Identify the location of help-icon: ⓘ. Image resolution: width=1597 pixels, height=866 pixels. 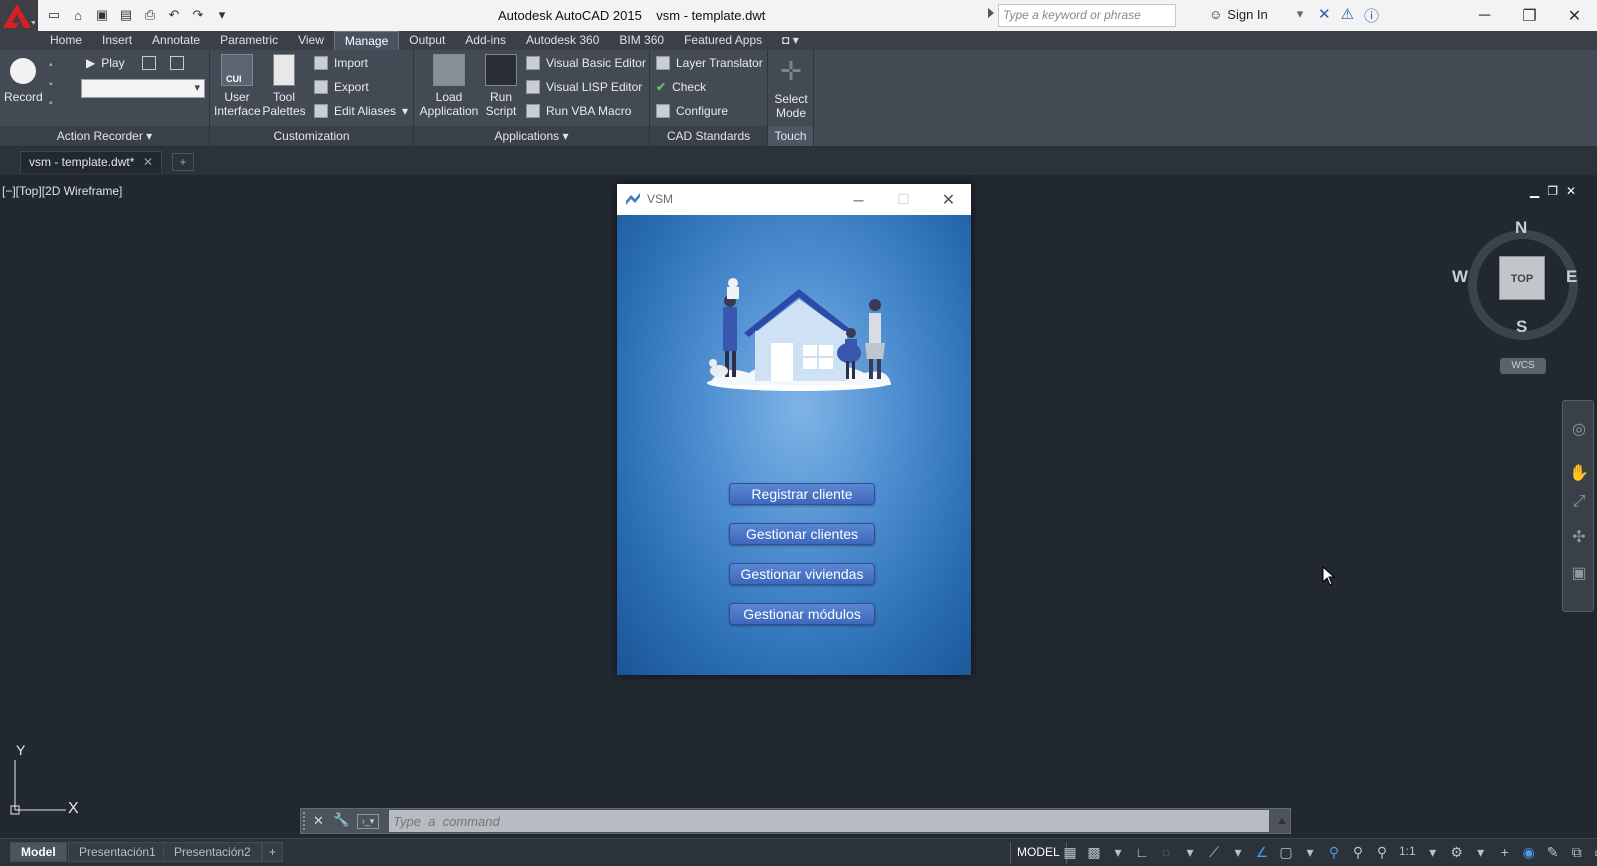
(1371, 15).